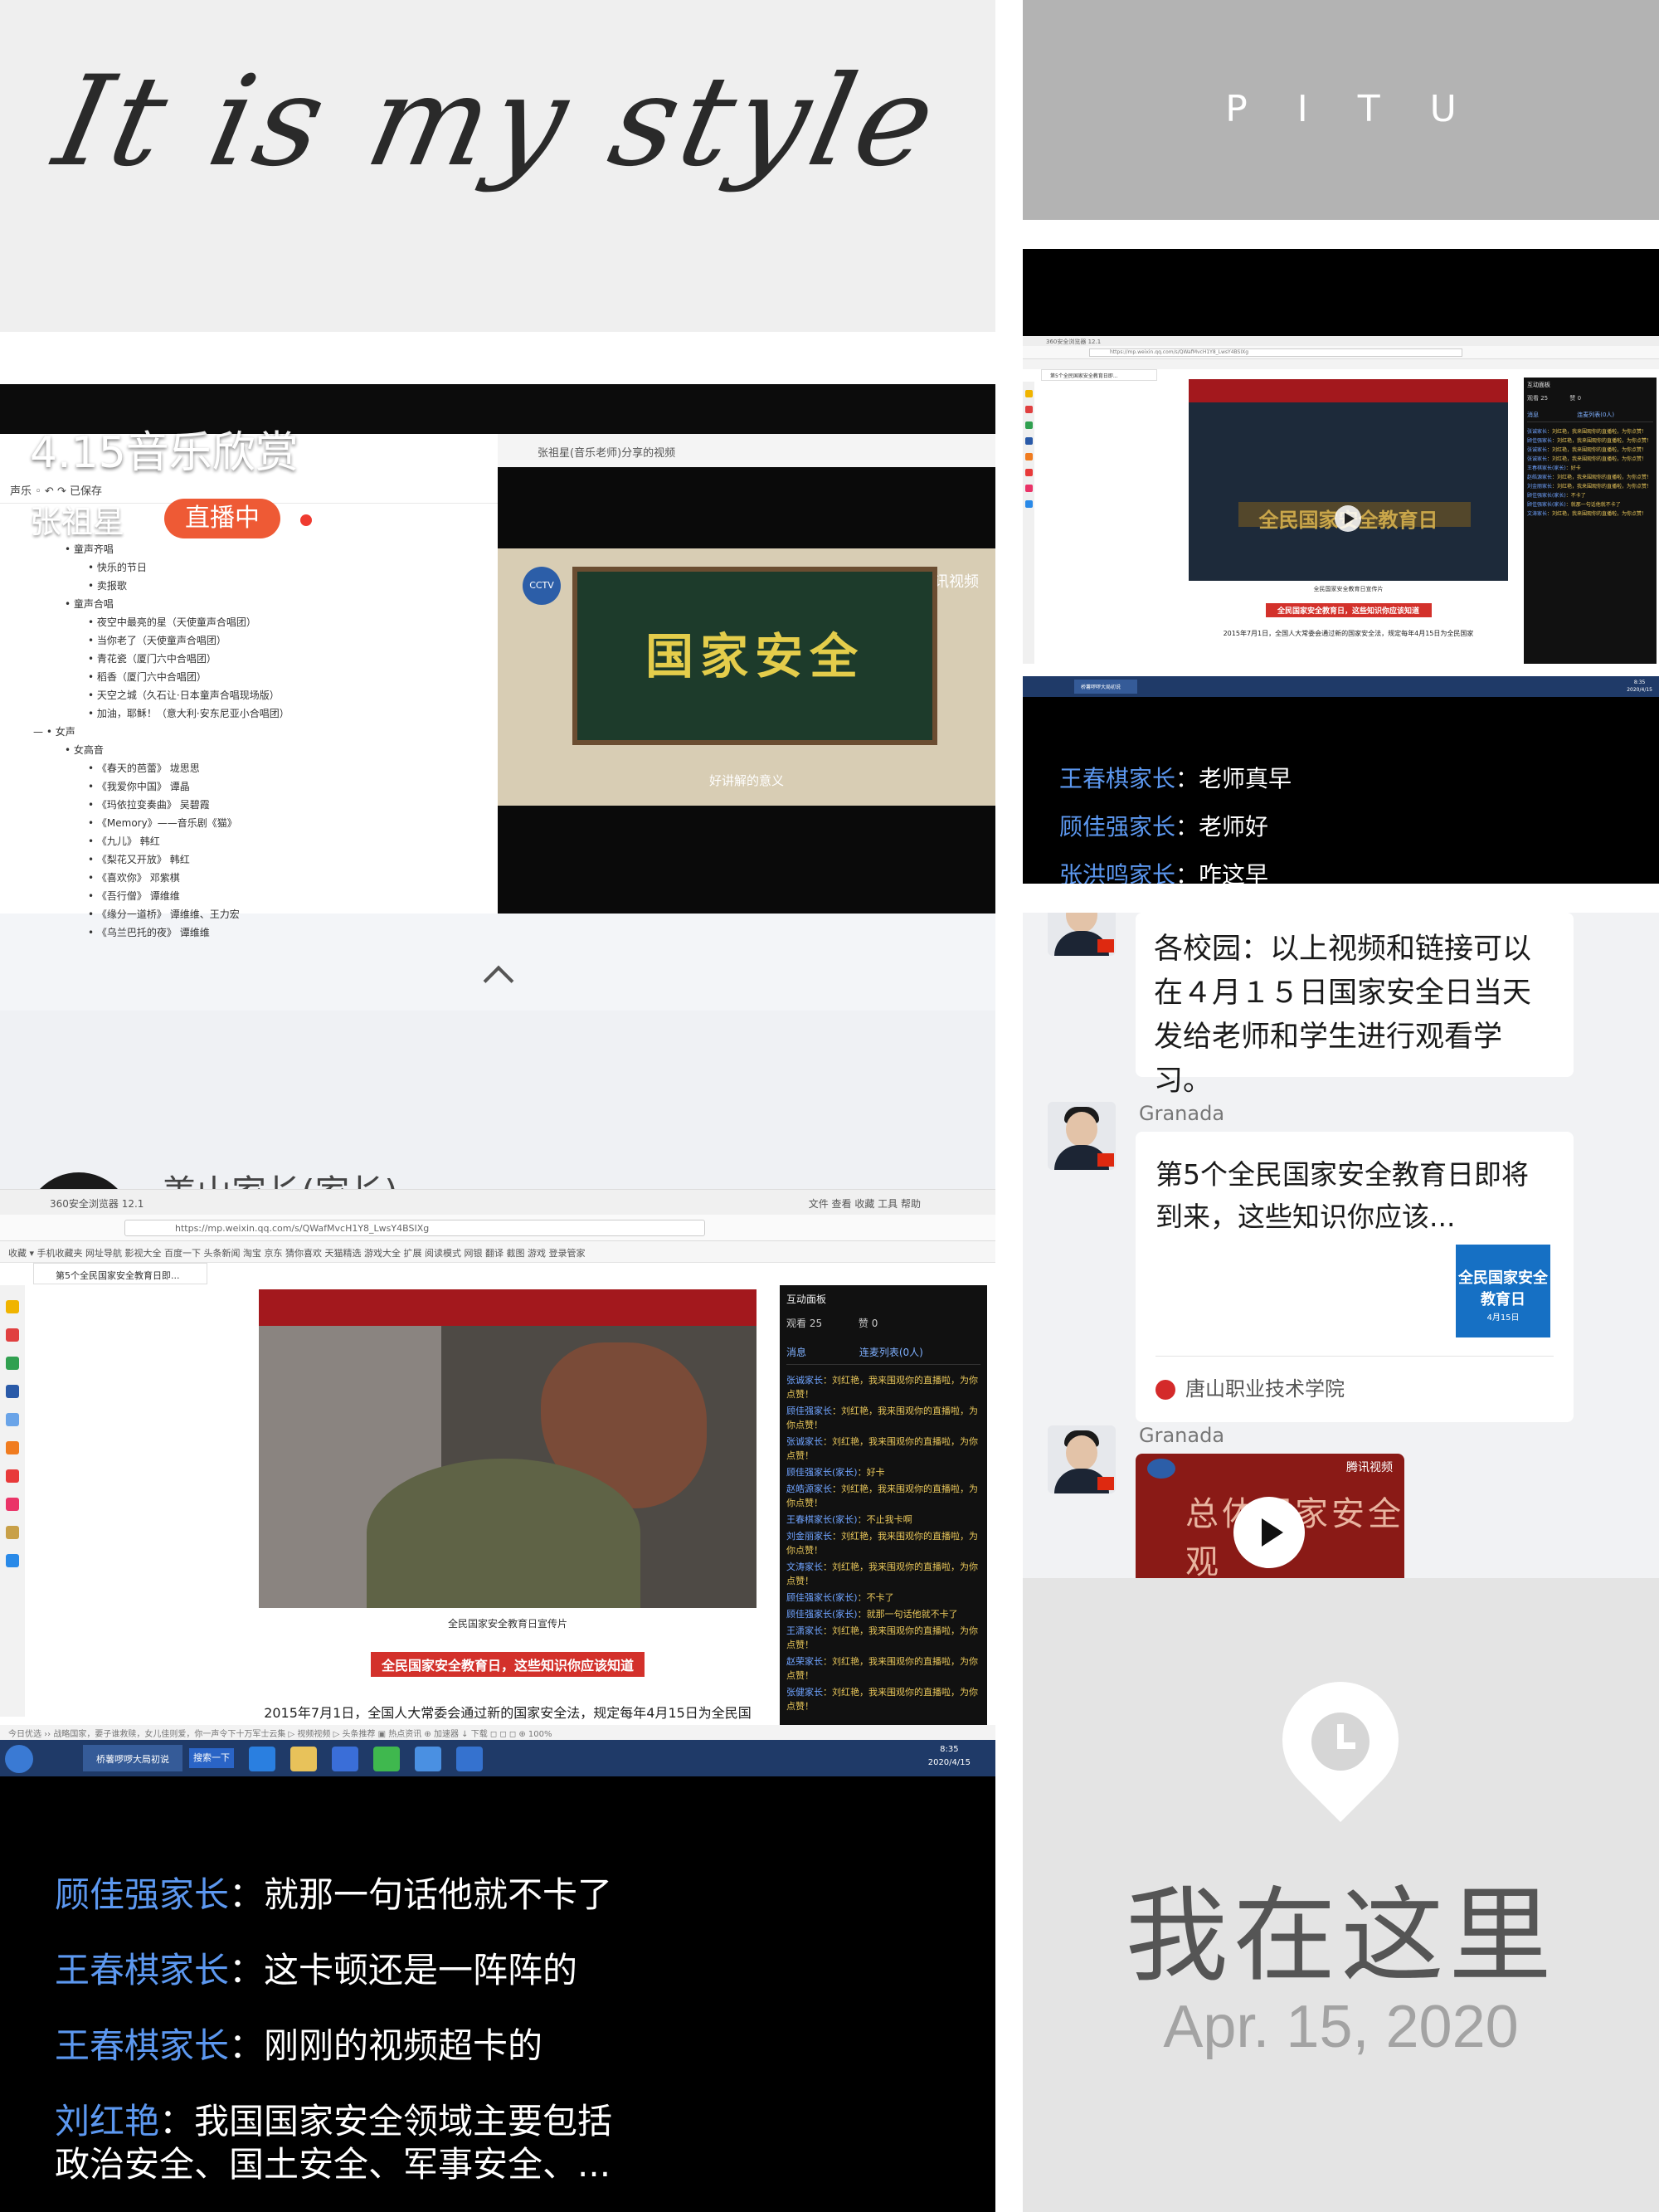 This screenshot has height=2212, width=1659. What do you see at coordinates (161, 713) in the screenshot?
I see `outline-item: 加油，耶稣！（意大利·安东尼亚小合唱团）` at bounding box center [161, 713].